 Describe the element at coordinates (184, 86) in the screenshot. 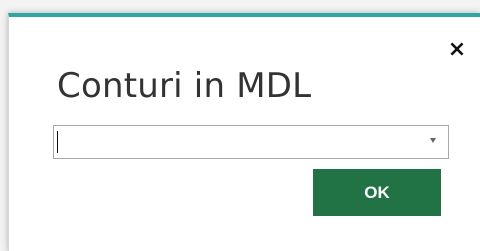

I see `dialog-title: Conturi in MDL` at that location.